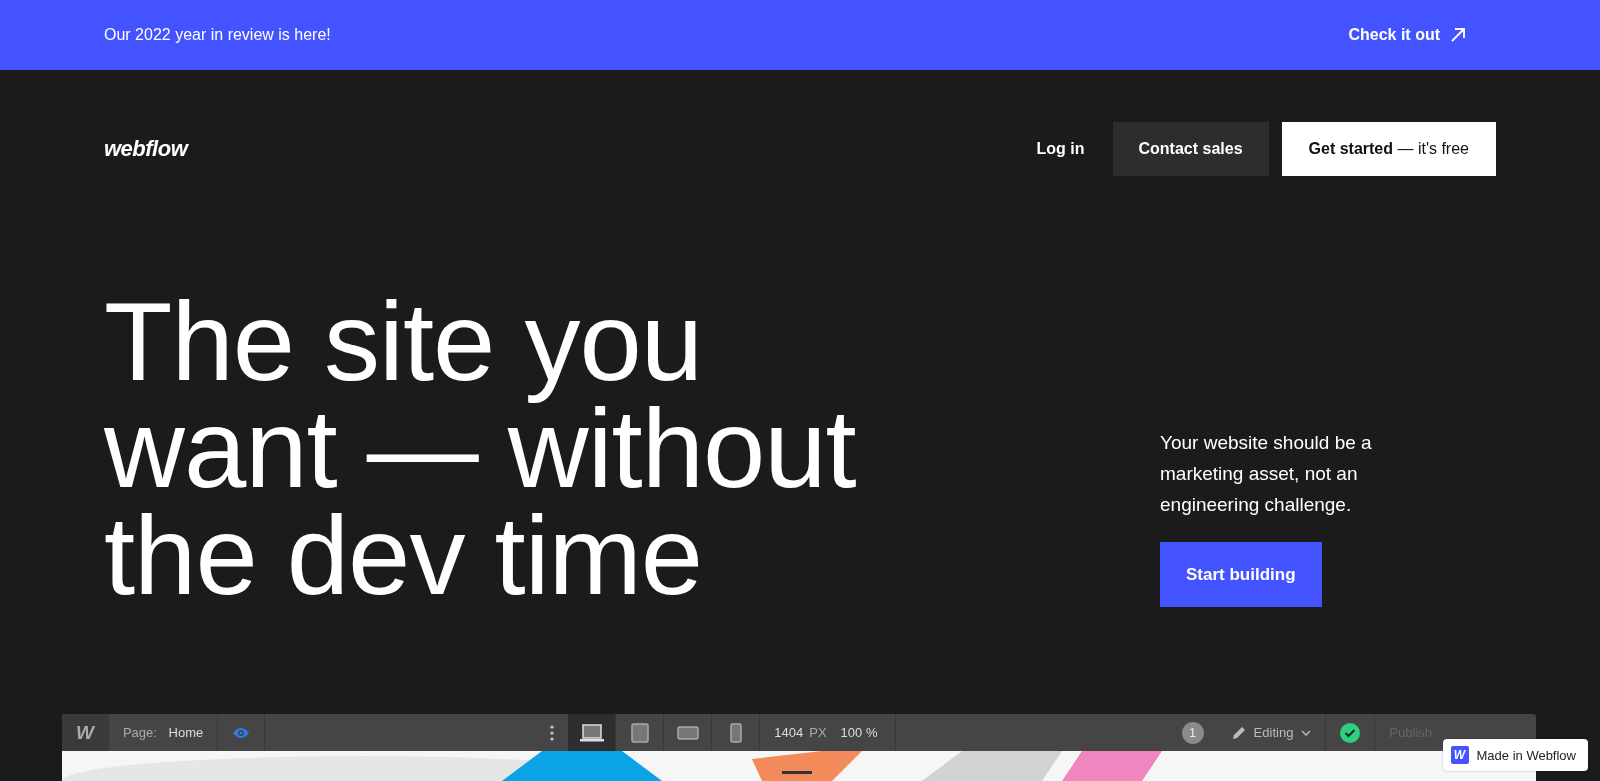  I want to click on webflow-logo-icon: W, so click(1459, 755).